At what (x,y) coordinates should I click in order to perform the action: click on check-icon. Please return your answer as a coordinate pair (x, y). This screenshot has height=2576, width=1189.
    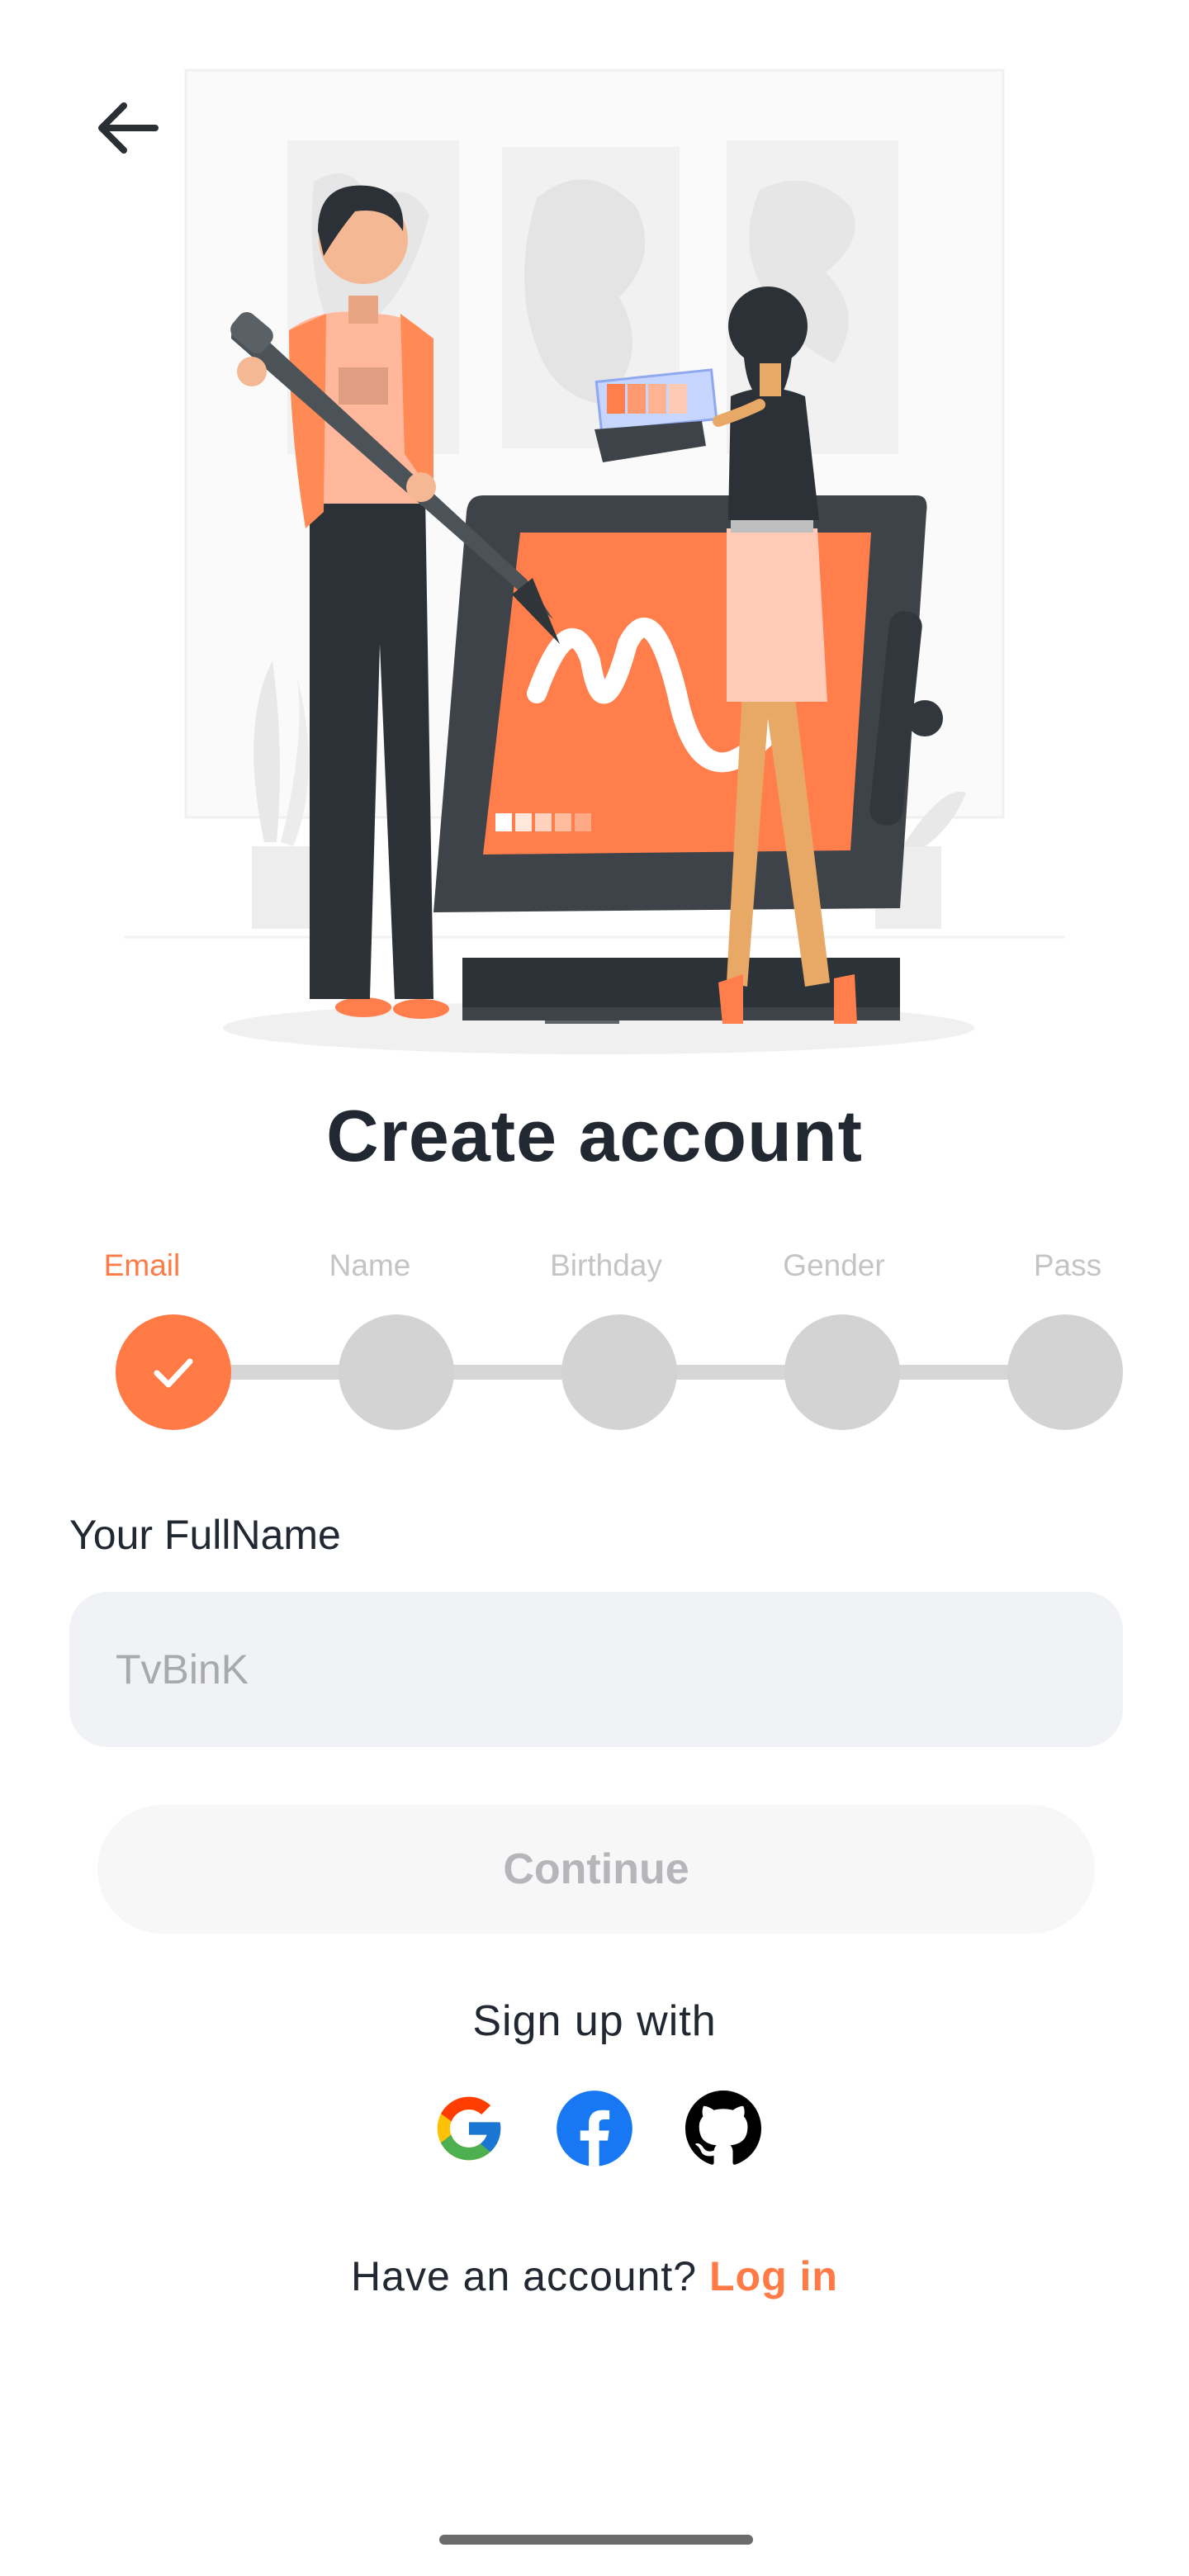
    Looking at the image, I should click on (173, 1373).